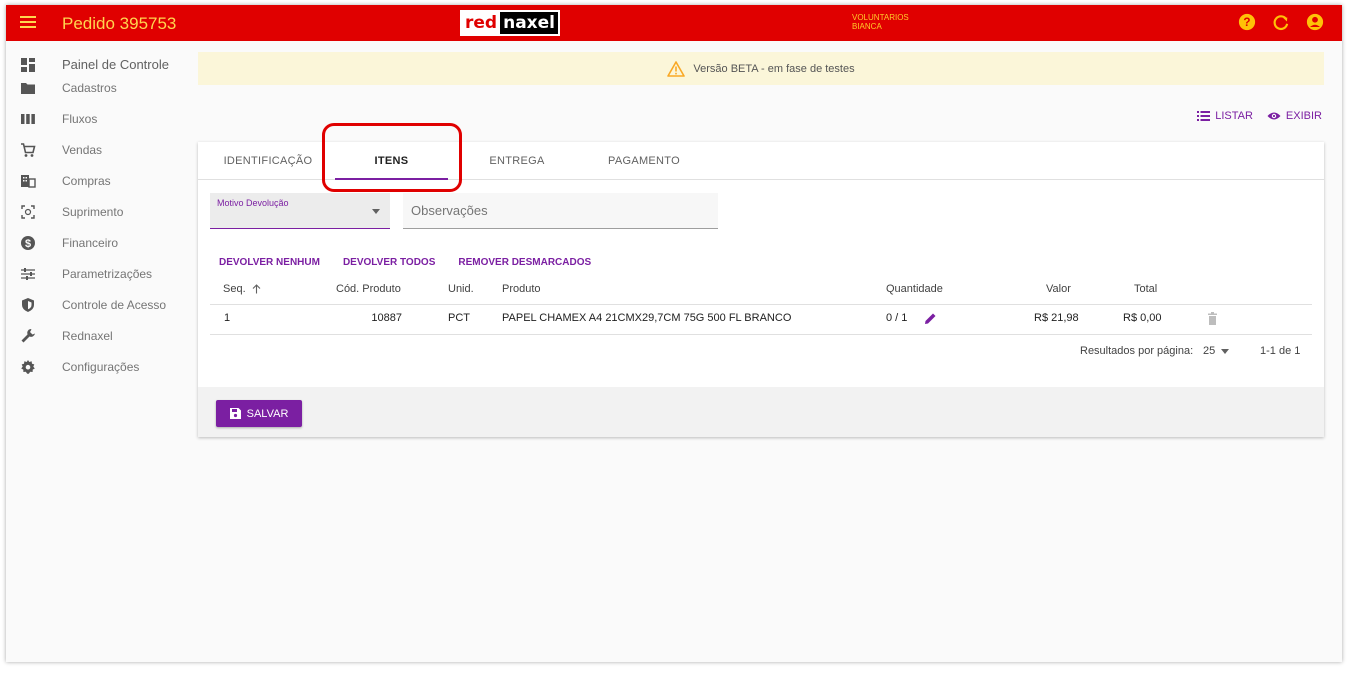 The height and width of the screenshot is (676, 1347). Describe the element at coordinates (28, 149) in the screenshot. I see `cart-icon` at that location.